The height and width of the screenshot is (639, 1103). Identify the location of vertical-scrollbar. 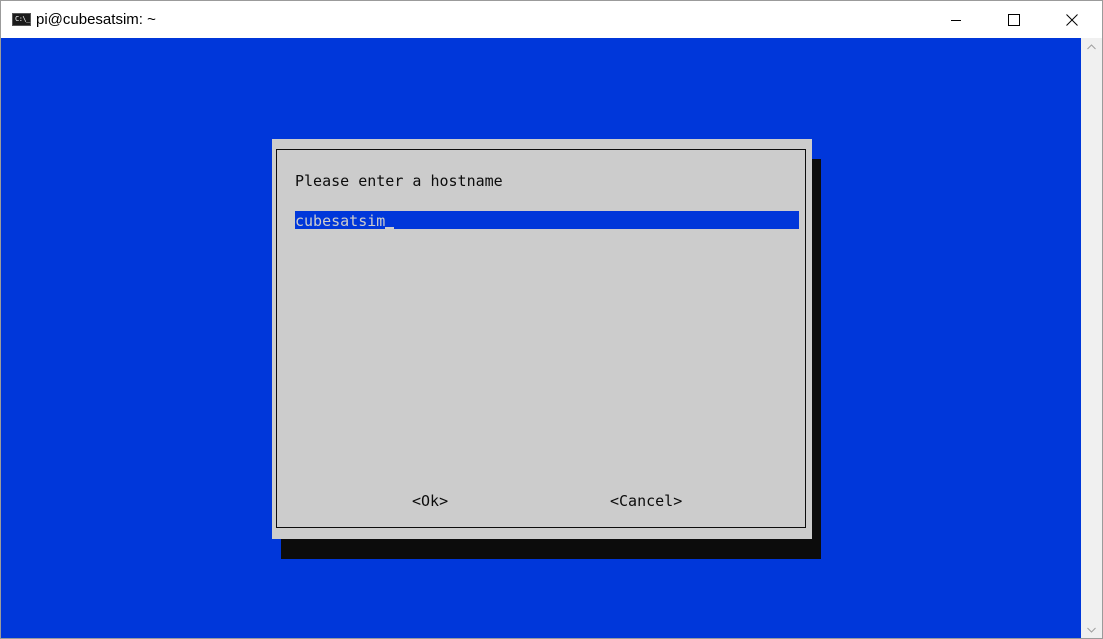
(1091, 338).